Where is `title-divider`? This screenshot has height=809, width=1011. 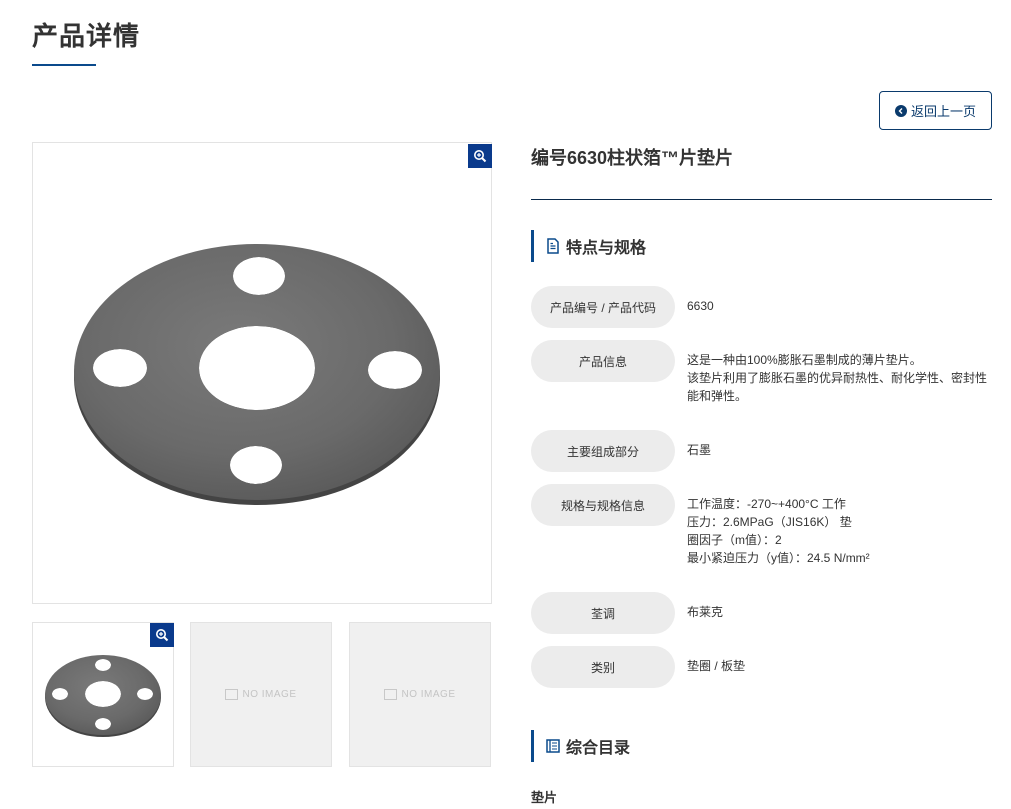
title-divider is located at coordinates (761, 199).